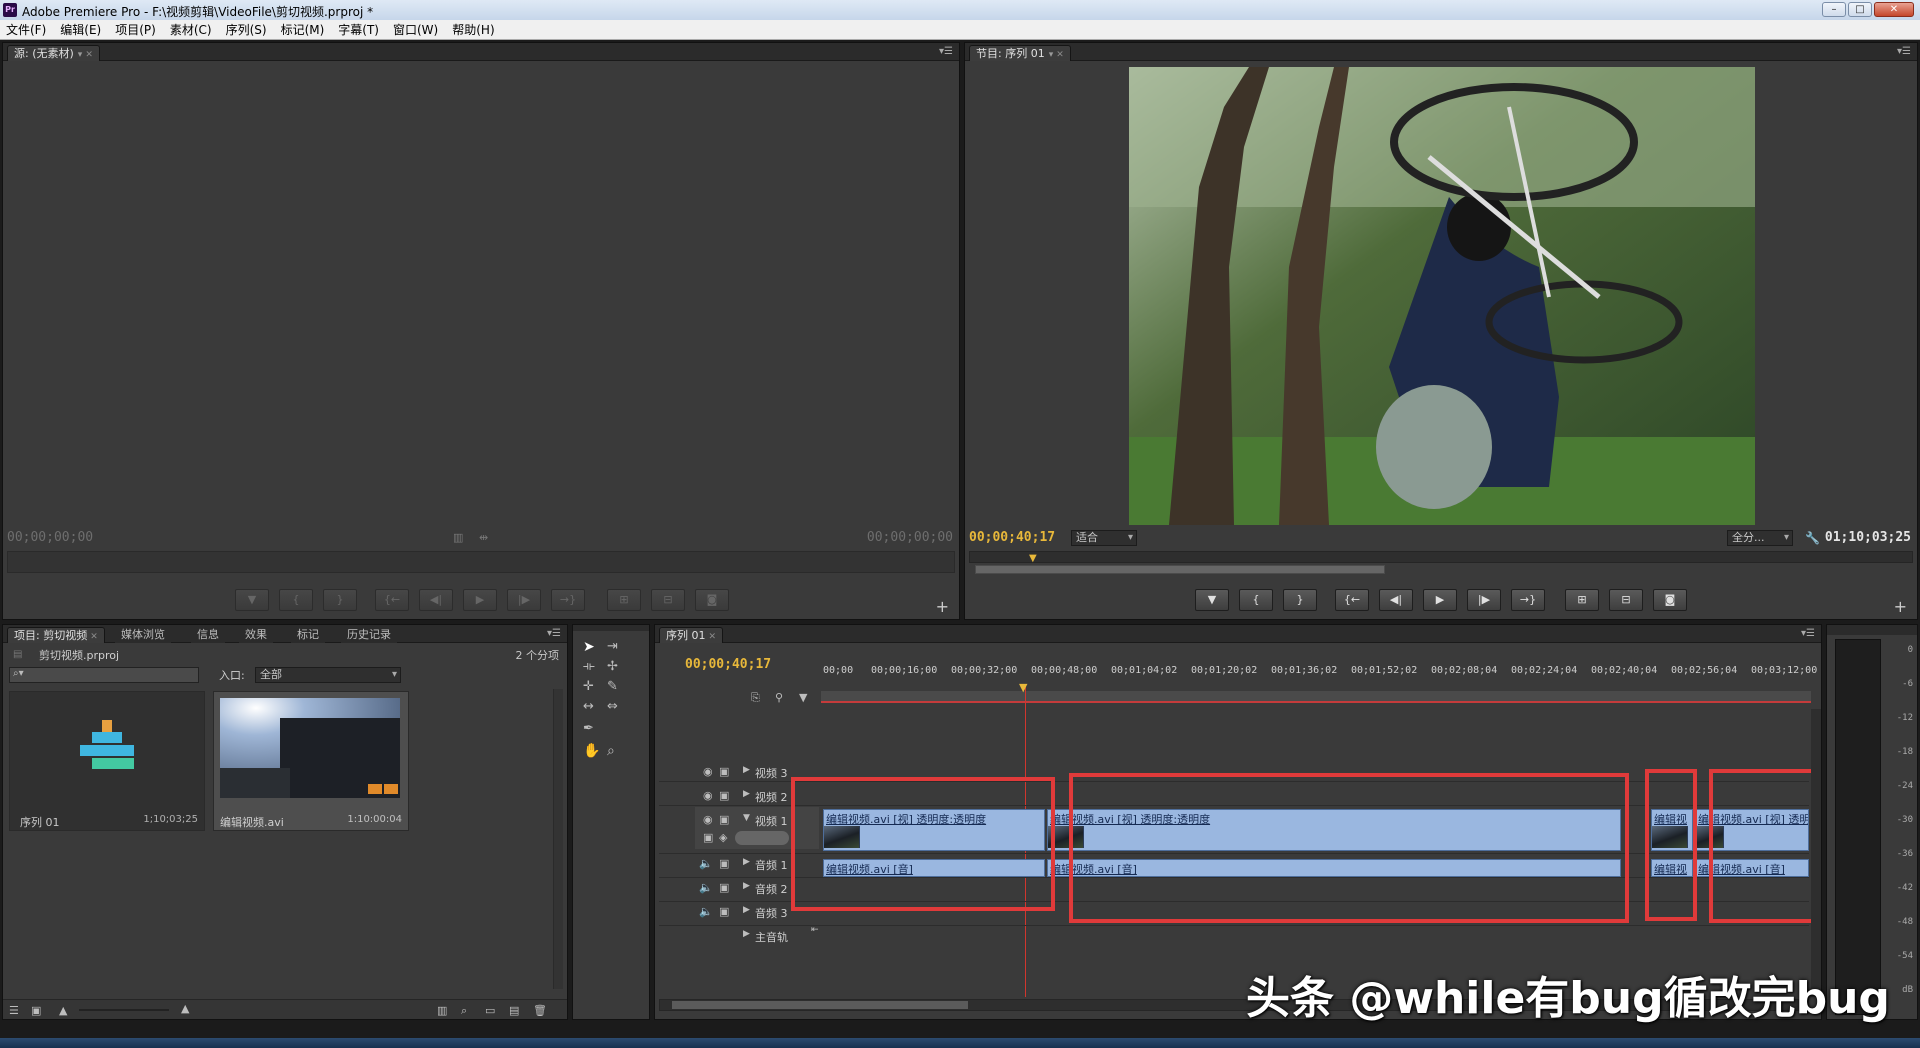 The height and width of the screenshot is (1048, 1920). I want to click on playhead-marker-icon: ▼, so click(1033, 558).